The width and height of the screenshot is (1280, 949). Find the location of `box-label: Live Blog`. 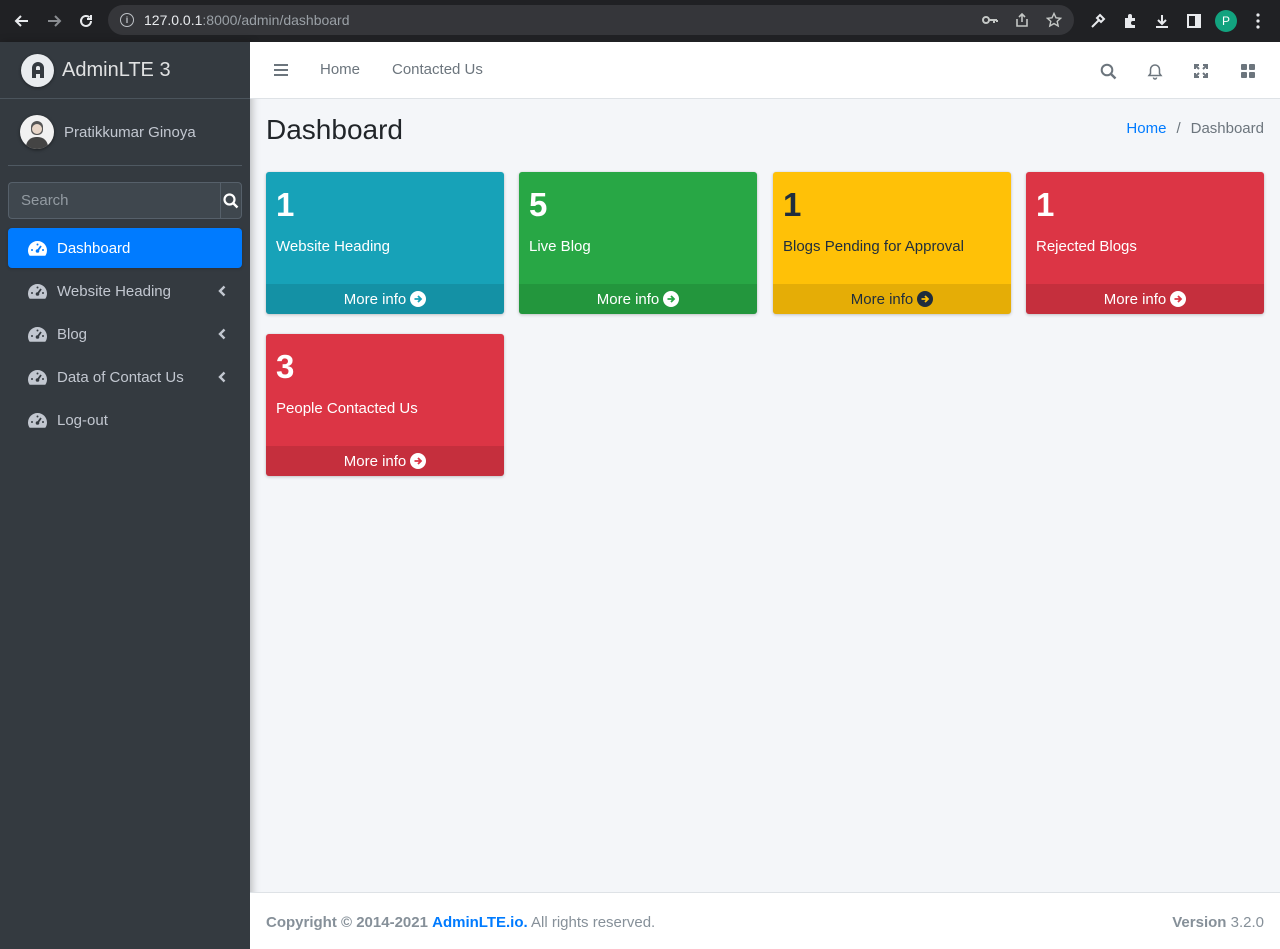

box-label: Live Blog is located at coordinates (560, 246).